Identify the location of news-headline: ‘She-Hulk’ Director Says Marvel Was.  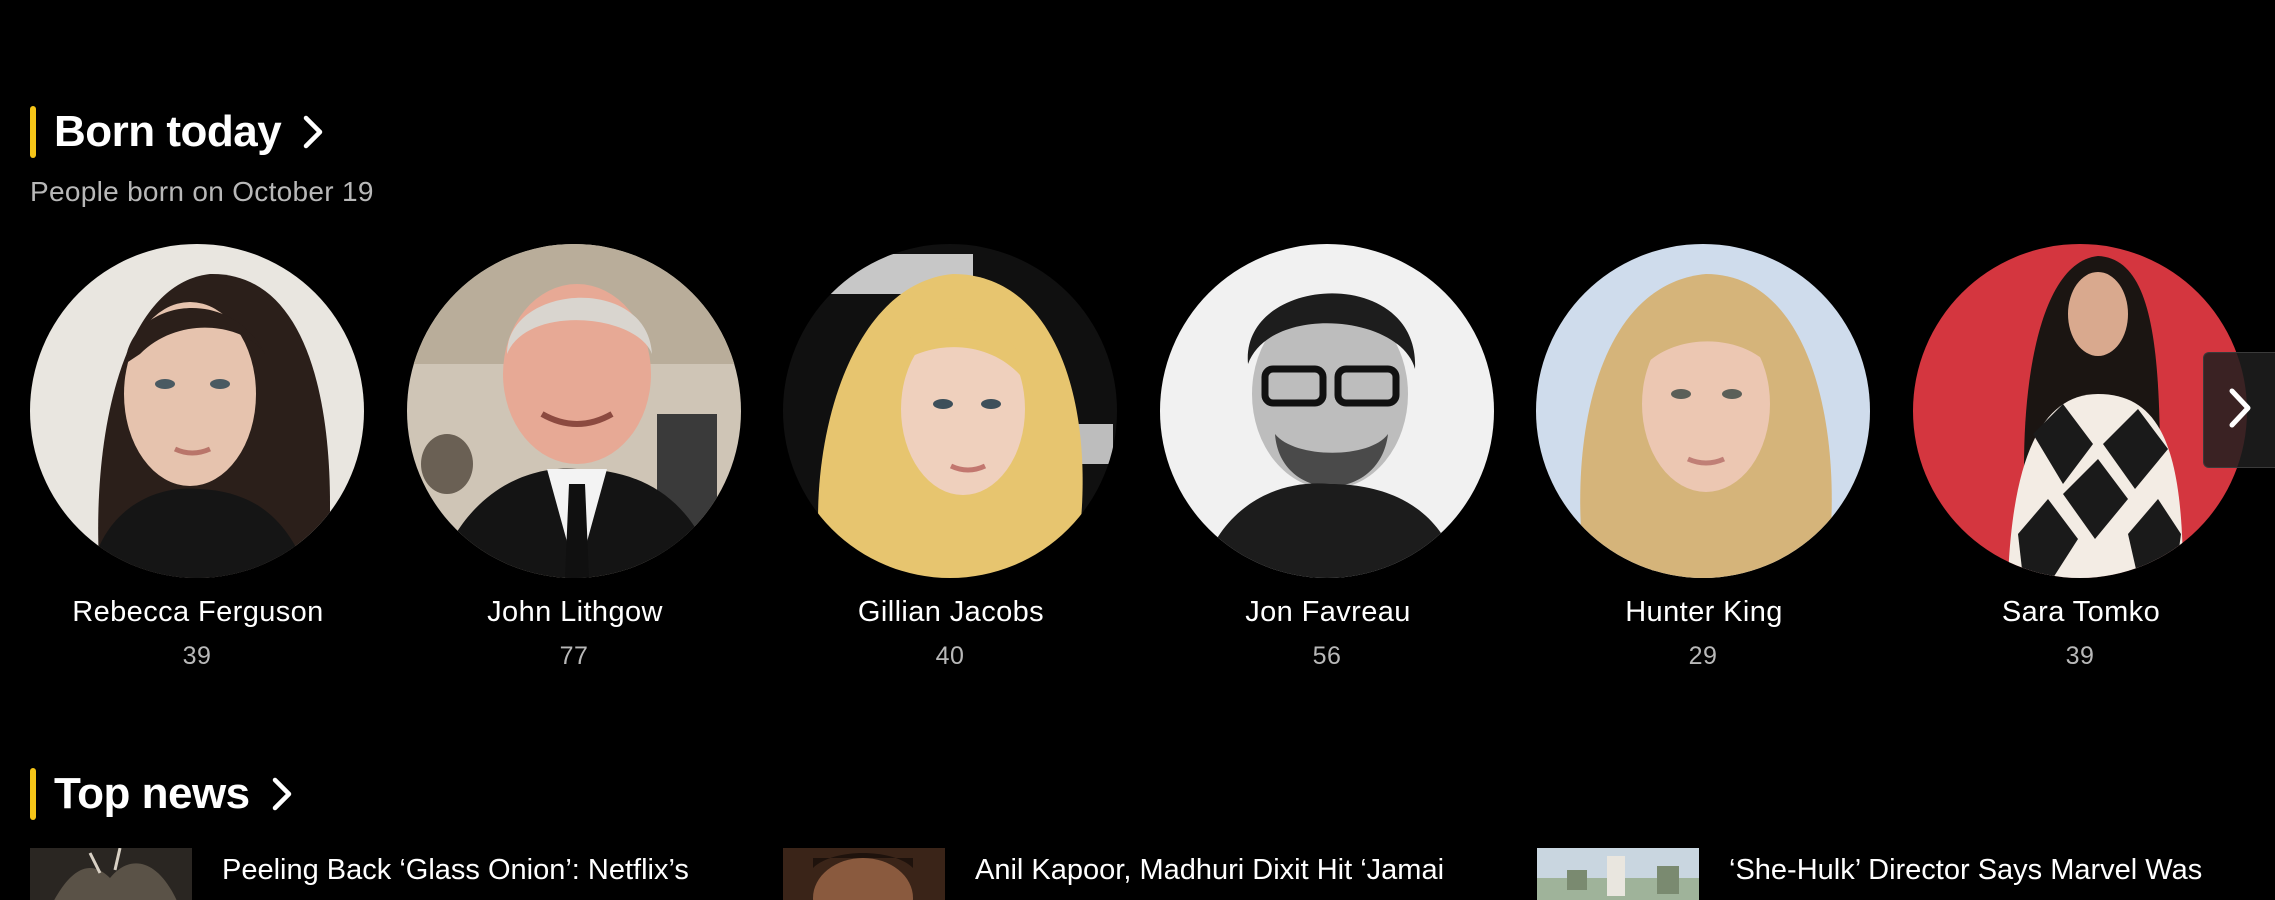
(1966, 870).